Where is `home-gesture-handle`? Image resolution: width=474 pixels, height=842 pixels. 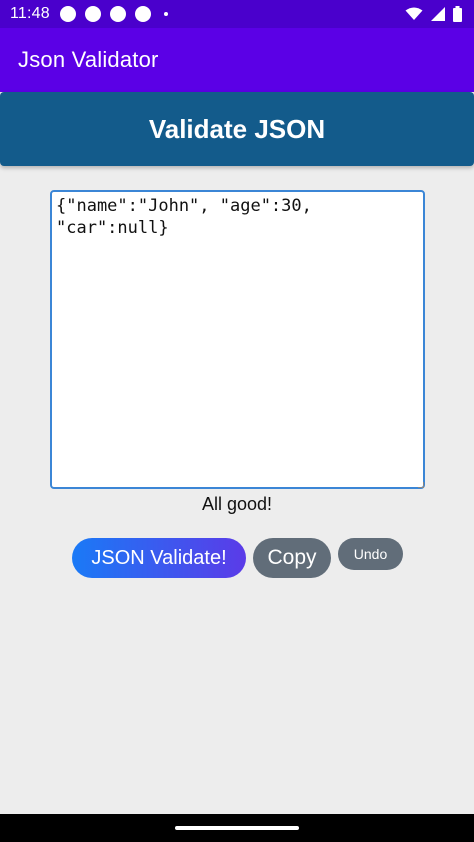 home-gesture-handle is located at coordinates (237, 828).